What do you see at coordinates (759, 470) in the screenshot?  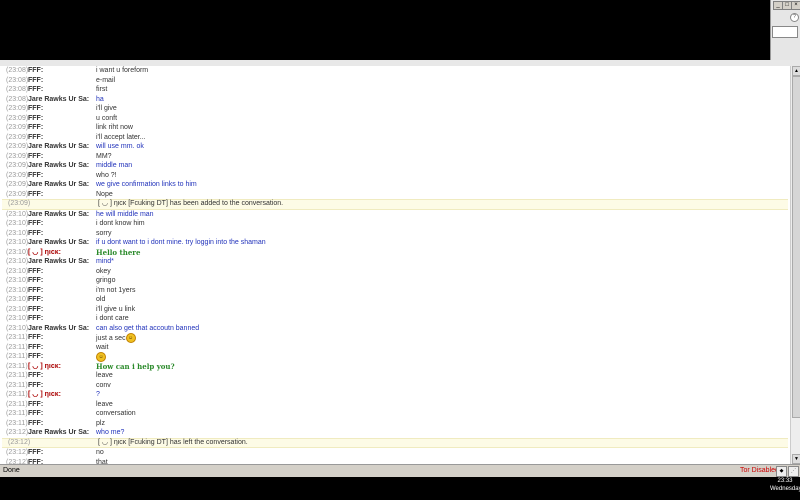 I see `tor-status: Tor Disabled` at bounding box center [759, 470].